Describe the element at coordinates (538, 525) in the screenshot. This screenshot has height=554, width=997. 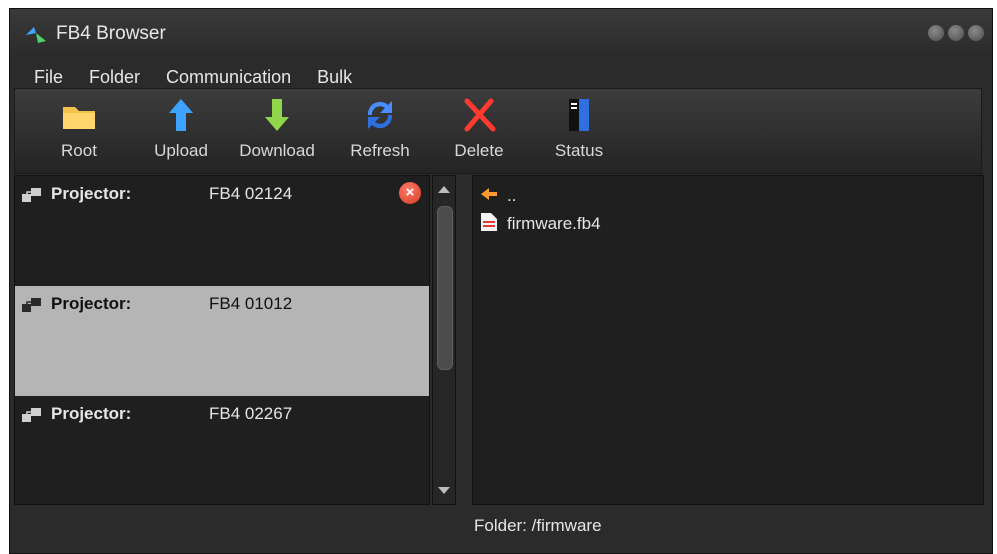
I see `status-folder-text: Folder: /firmware` at that location.